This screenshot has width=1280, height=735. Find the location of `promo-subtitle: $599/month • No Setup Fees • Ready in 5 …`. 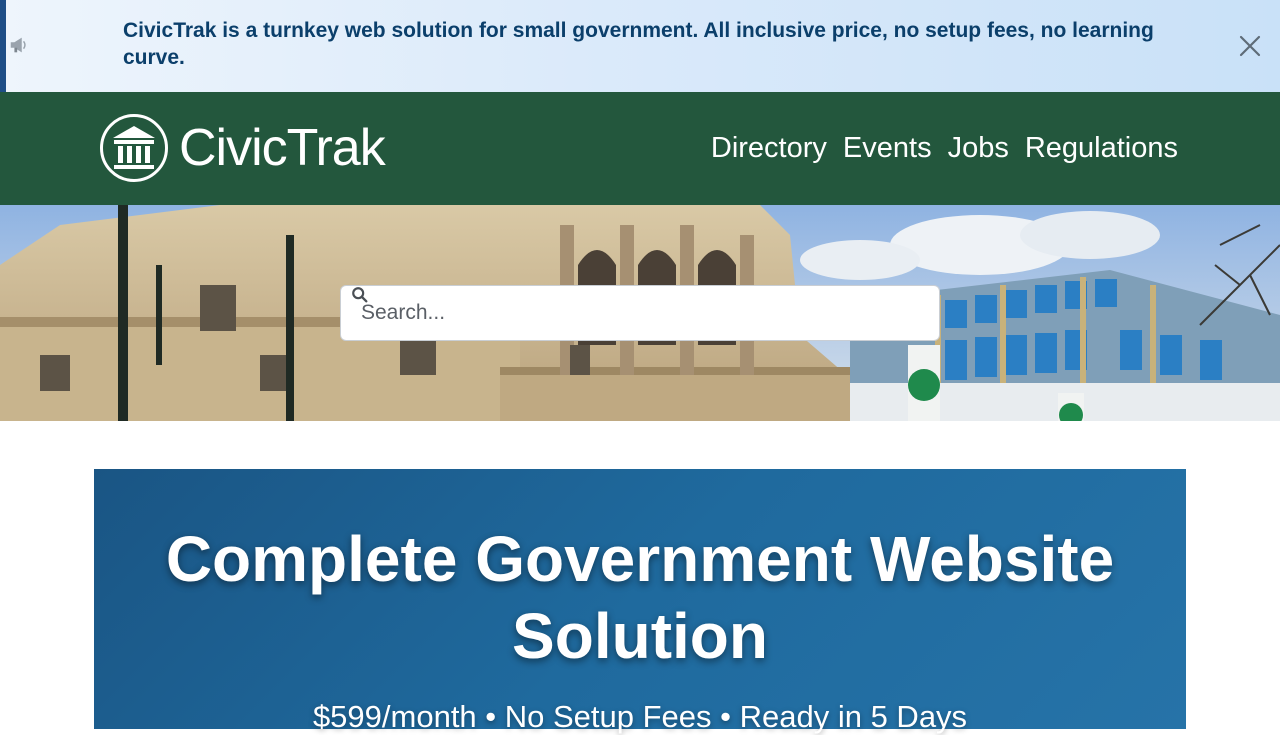

promo-subtitle: $599/month • No Setup Fees • Ready in 5 … is located at coordinates (640, 716).